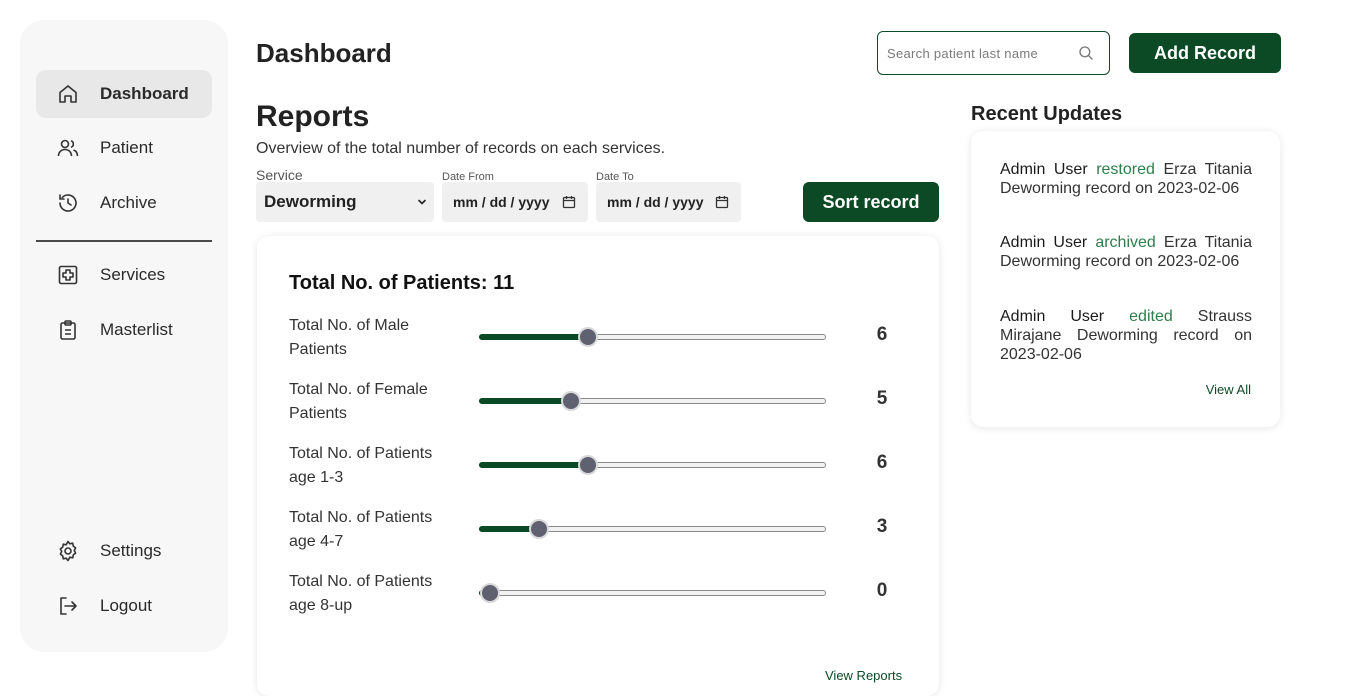 This screenshot has width=1349, height=696. I want to click on stat-label: Total No. of Patients age 1-3, so click(361, 465).